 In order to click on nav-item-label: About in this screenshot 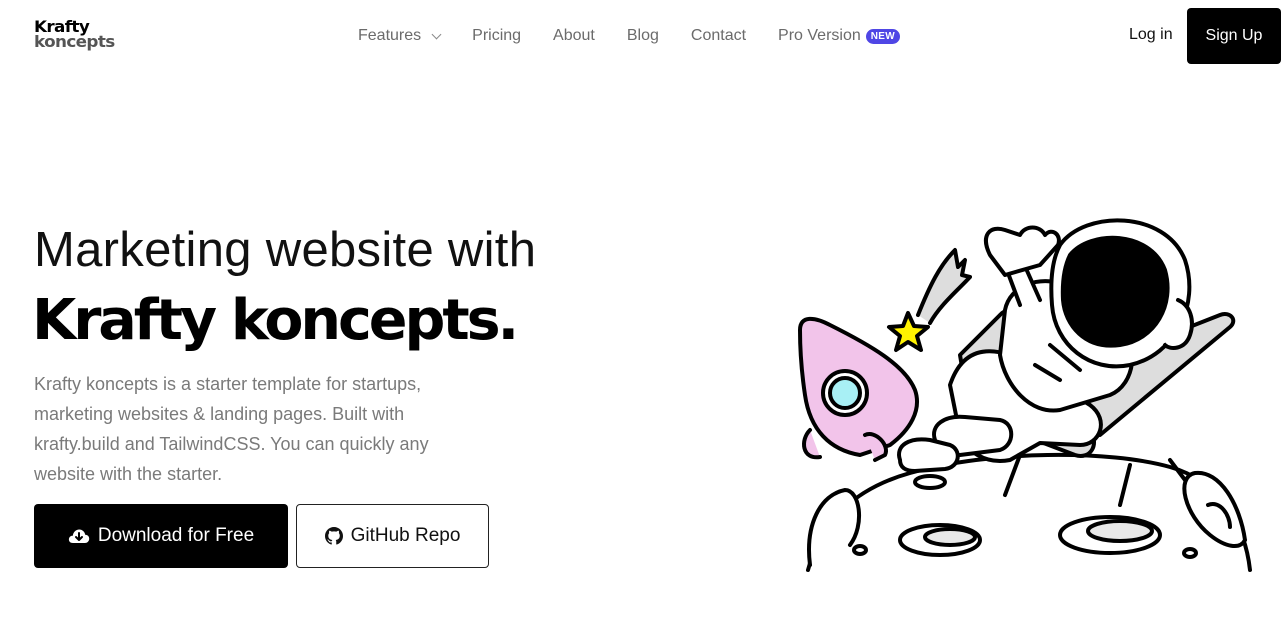, I will do `click(574, 35)`.